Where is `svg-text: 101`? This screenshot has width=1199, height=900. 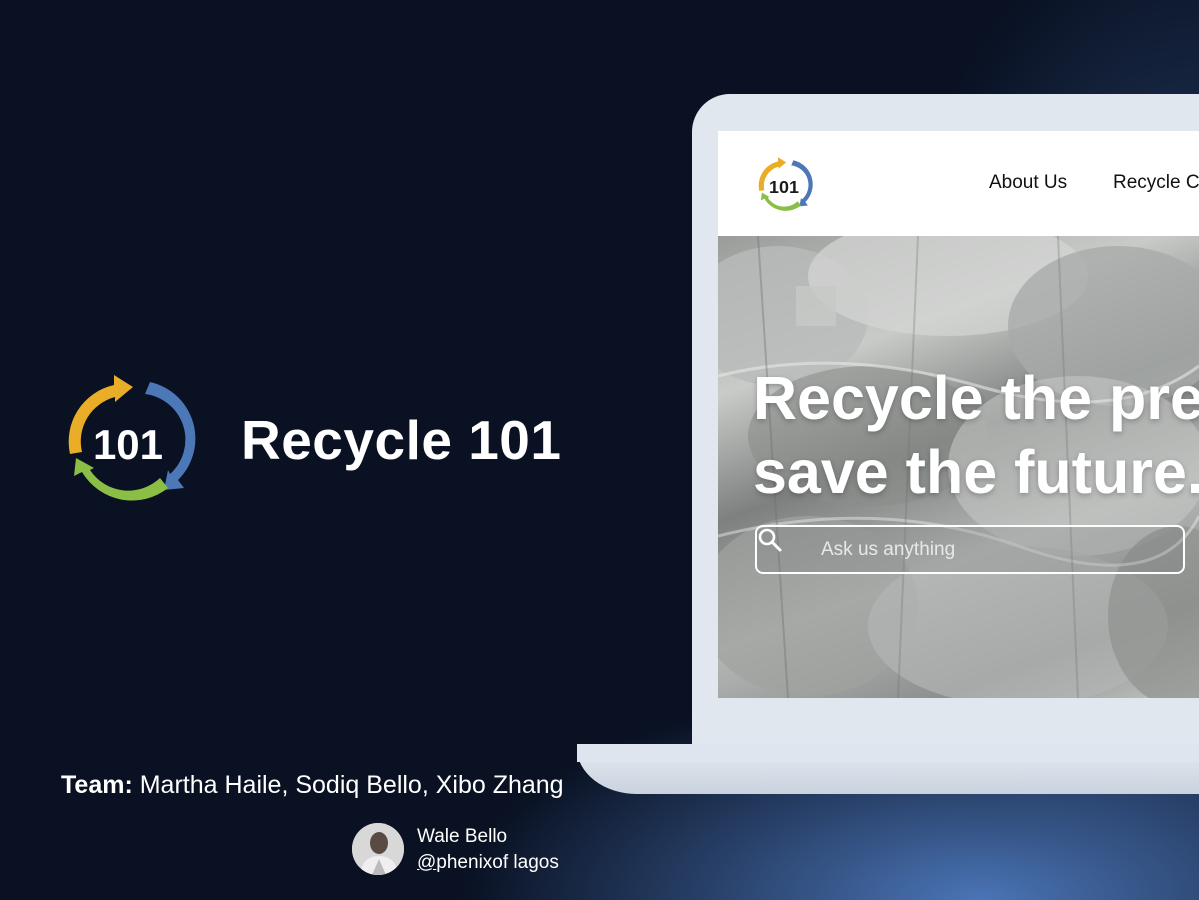 svg-text: 101 is located at coordinates (784, 187).